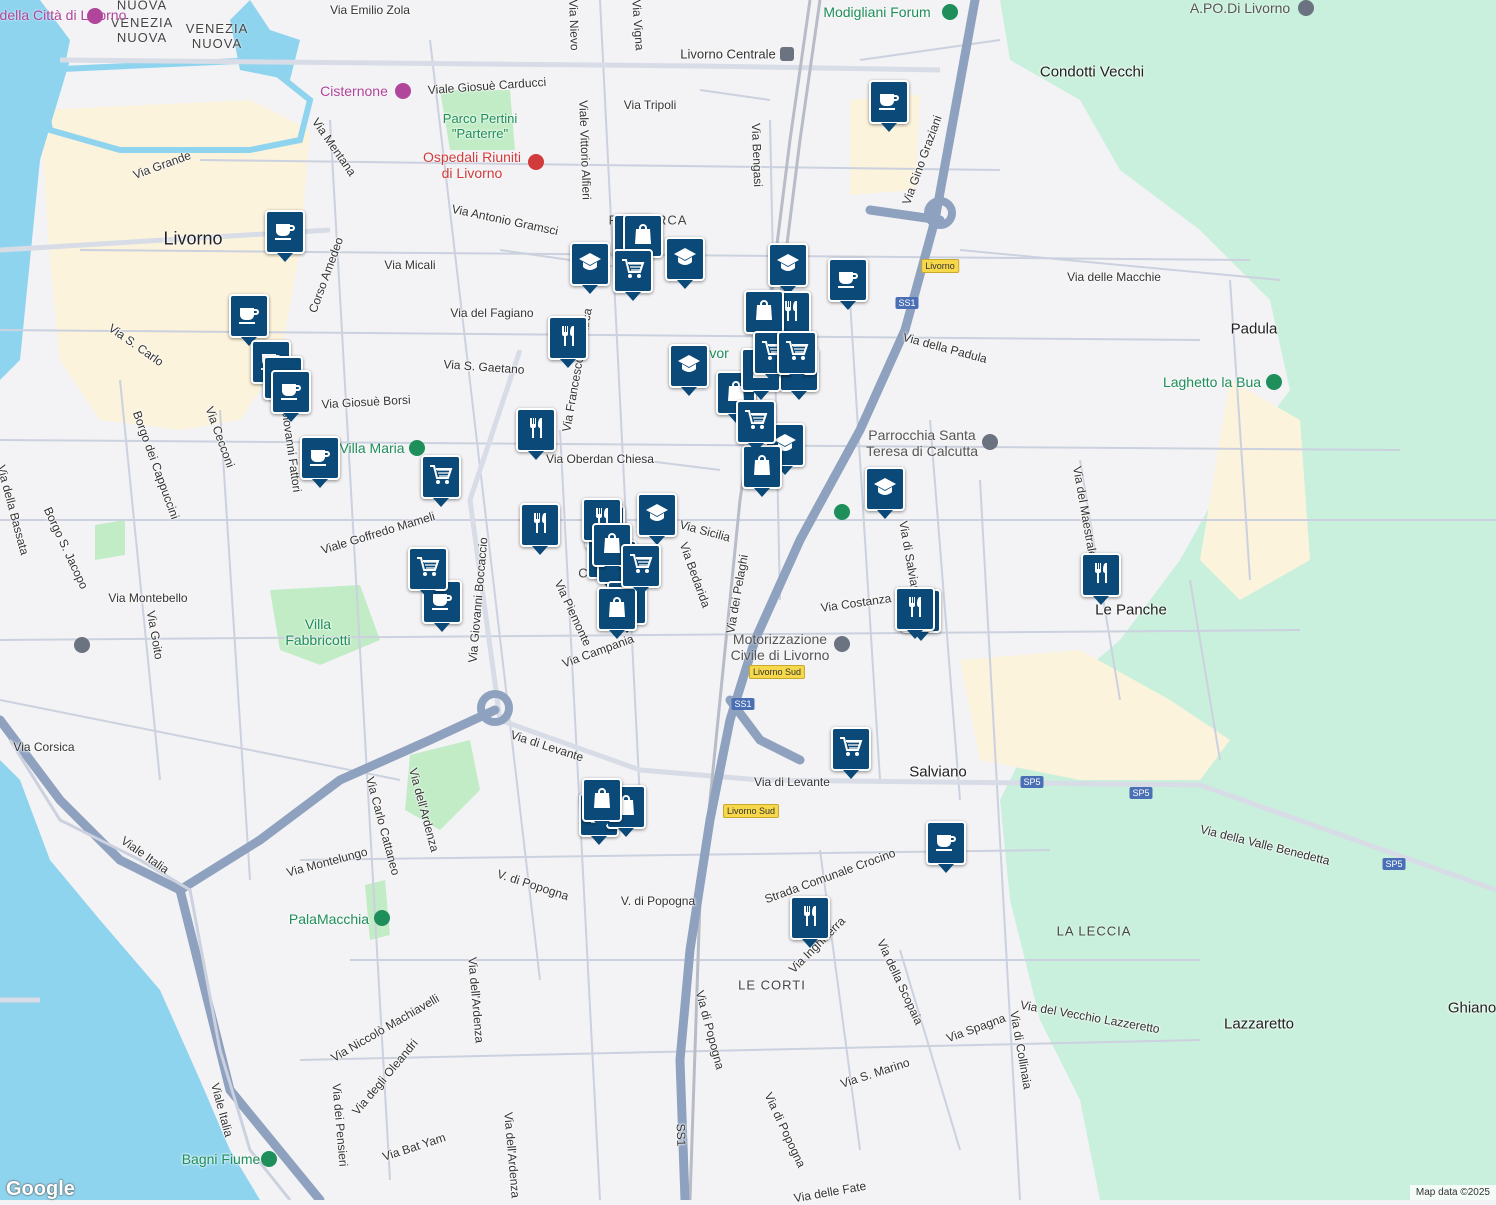 This screenshot has height=1205, width=1496. Describe the element at coordinates (787, 54) in the screenshot. I see `train-station-icon` at that location.